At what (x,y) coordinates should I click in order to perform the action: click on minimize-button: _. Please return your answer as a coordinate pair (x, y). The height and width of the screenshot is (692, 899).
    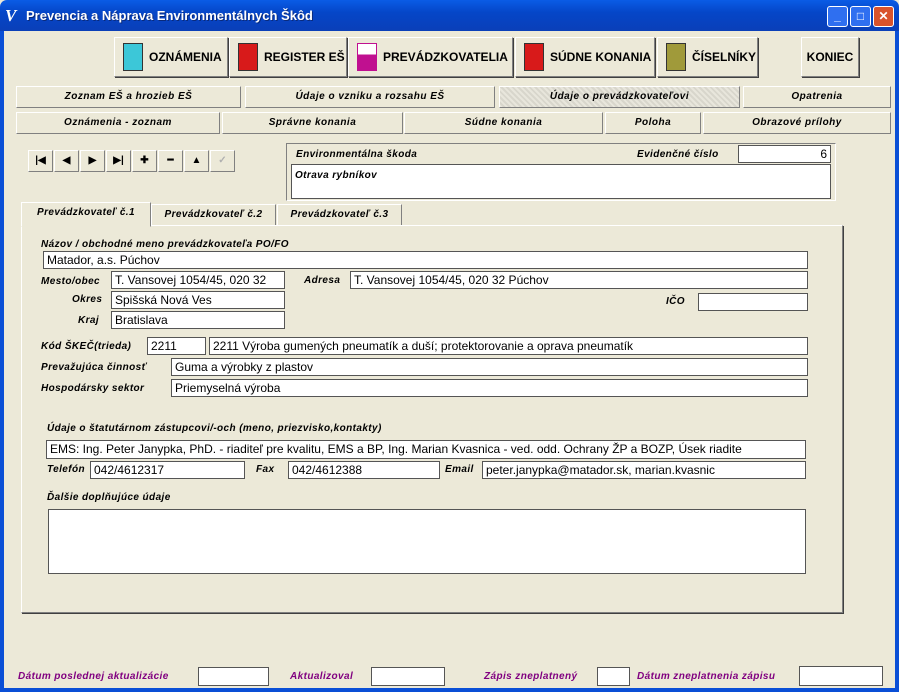
    Looking at the image, I should click on (837, 16).